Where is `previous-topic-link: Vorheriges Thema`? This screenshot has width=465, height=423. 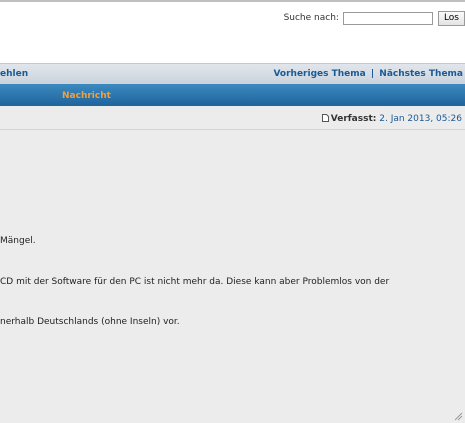 previous-topic-link: Vorheriges Thema is located at coordinates (319, 74).